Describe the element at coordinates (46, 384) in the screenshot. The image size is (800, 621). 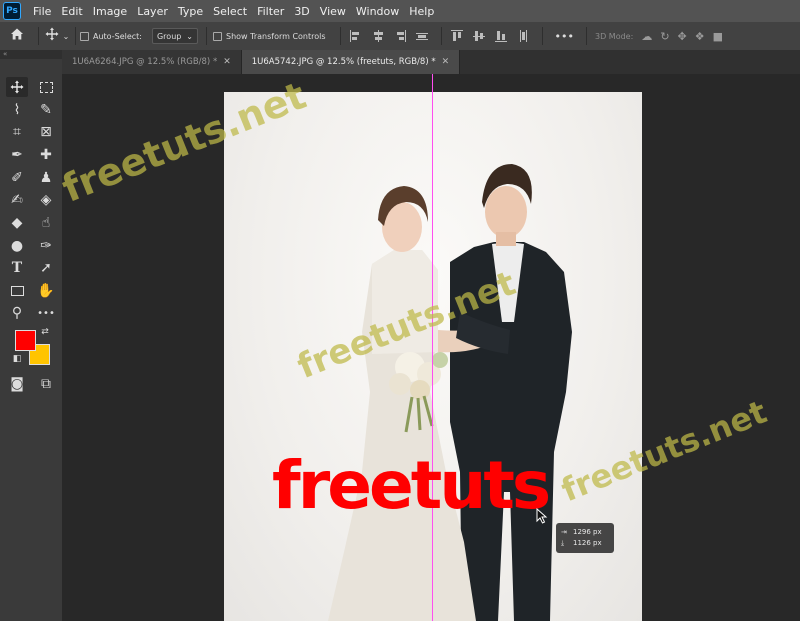
I see `screen-mode-icon: ⧉` at that location.